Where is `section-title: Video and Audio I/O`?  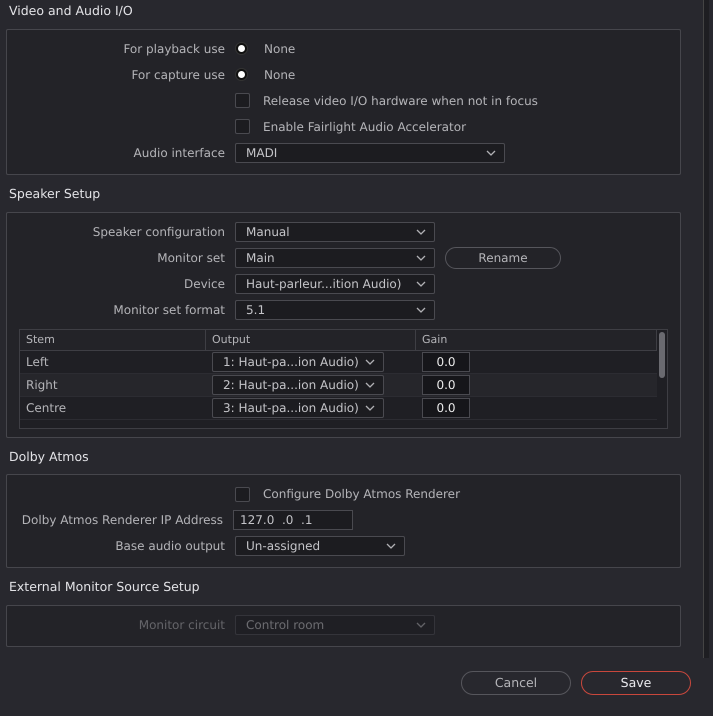
section-title: Video and Audio I/O is located at coordinates (71, 11).